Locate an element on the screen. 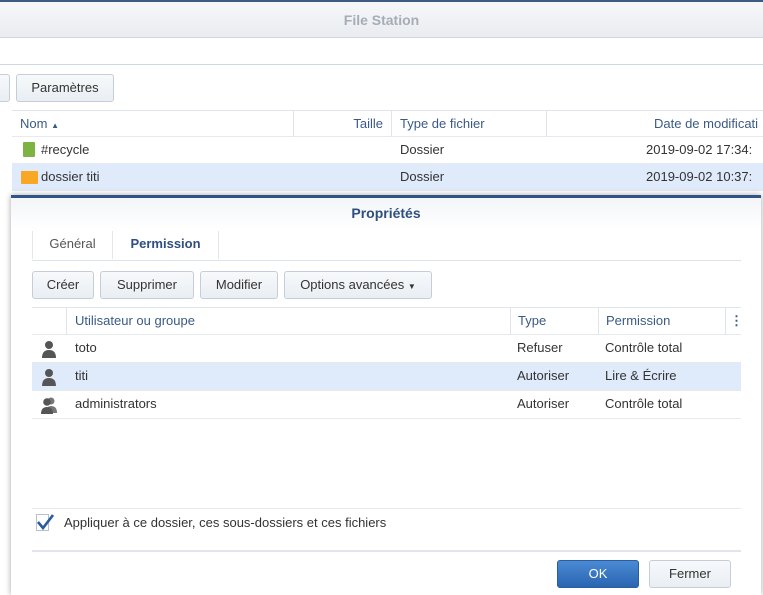  delete-button: Supprimer is located at coordinates (147, 285).